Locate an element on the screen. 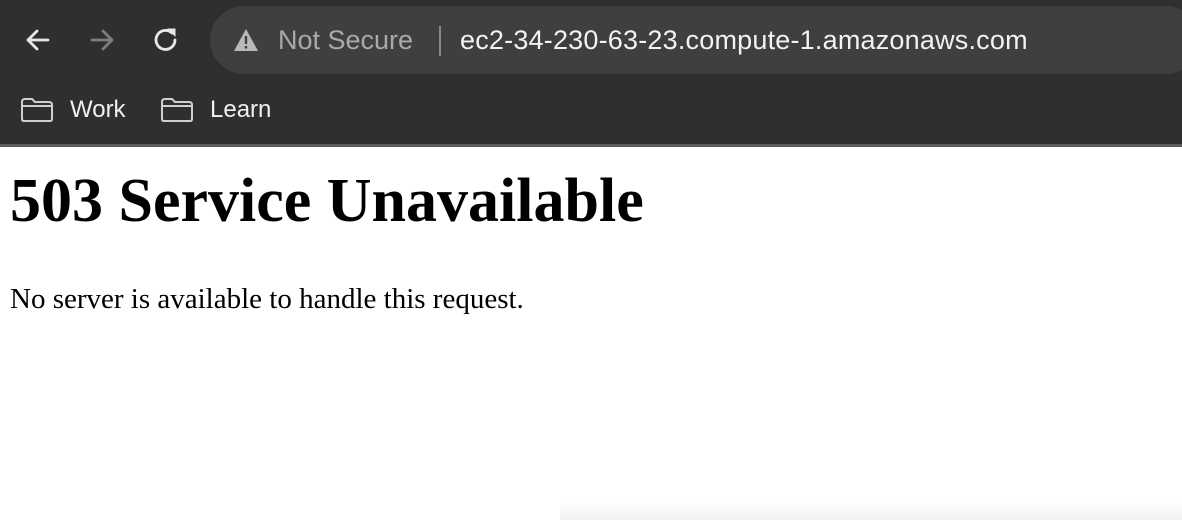 The width and height of the screenshot is (1182, 520). back-button is located at coordinates (38, 40).